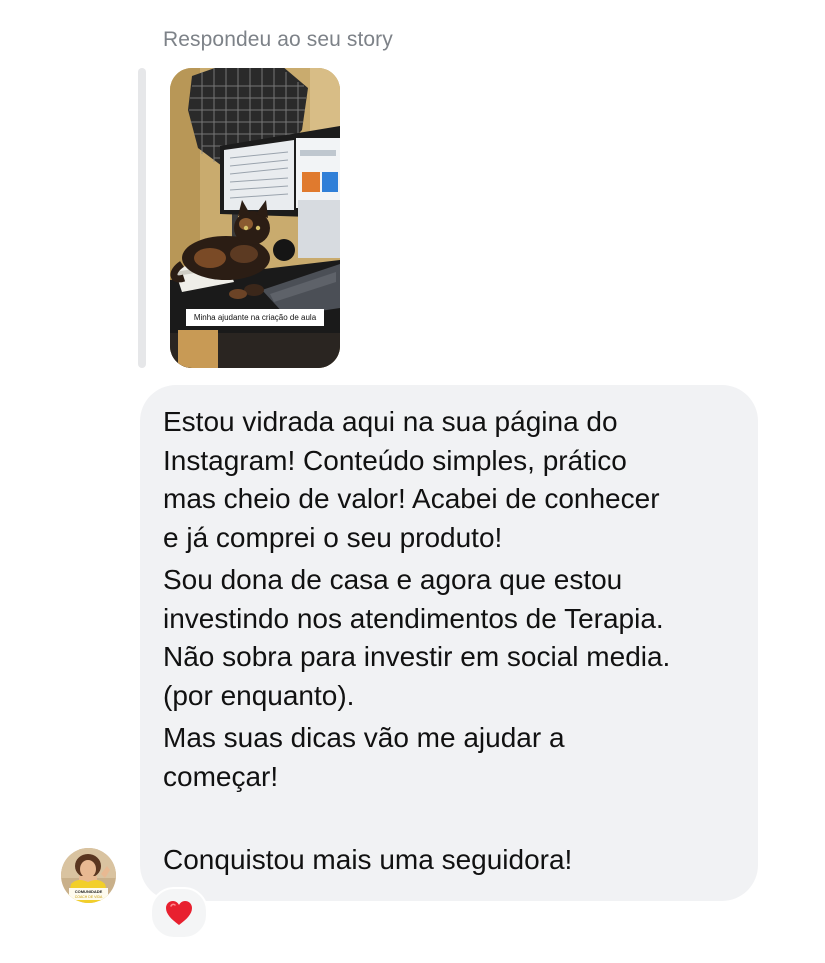 This screenshot has width=825, height=963. I want to click on avatar-photo: COMUNIDADE COACH DE VIDA, so click(88, 875).